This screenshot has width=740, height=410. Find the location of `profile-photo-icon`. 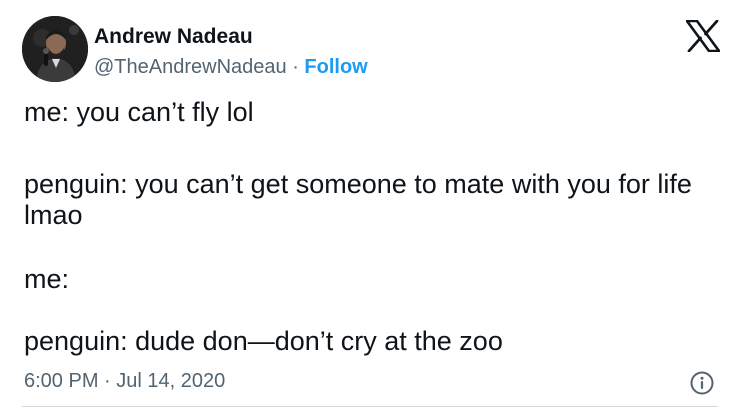

profile-photo-icon is located at coordinates (55, 49).